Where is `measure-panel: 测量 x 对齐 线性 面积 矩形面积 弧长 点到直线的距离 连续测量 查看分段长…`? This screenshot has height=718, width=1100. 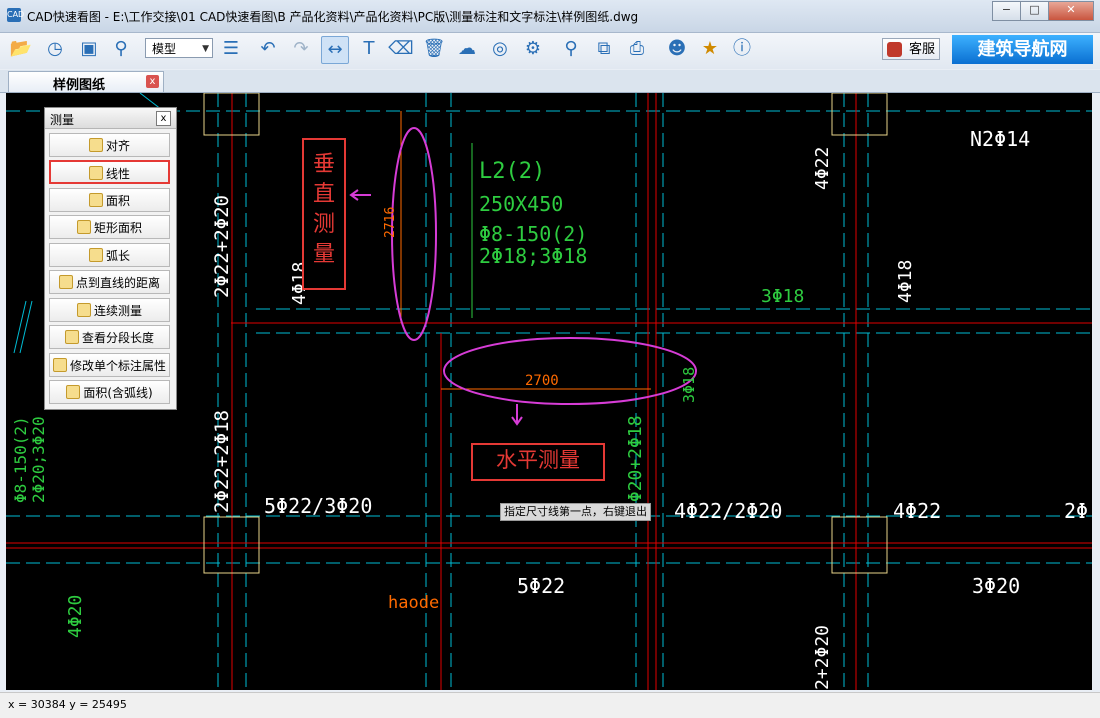
measure-panel: 测量 x 对齐 线性 面积 矩形面积 弧长 点到直线的距离 连续测量 查看分段长… is located at coordinates (110, 258).